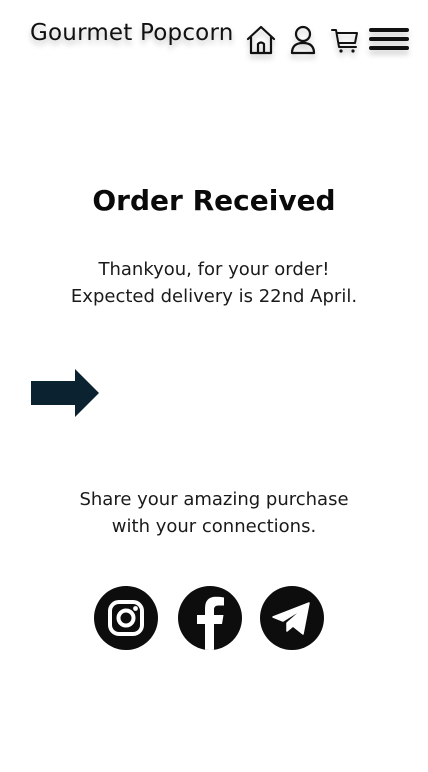 The height and width of the screenshot is (772, 428). I want to click on site-header: Gourmet Popcorn, so click(214, 40).